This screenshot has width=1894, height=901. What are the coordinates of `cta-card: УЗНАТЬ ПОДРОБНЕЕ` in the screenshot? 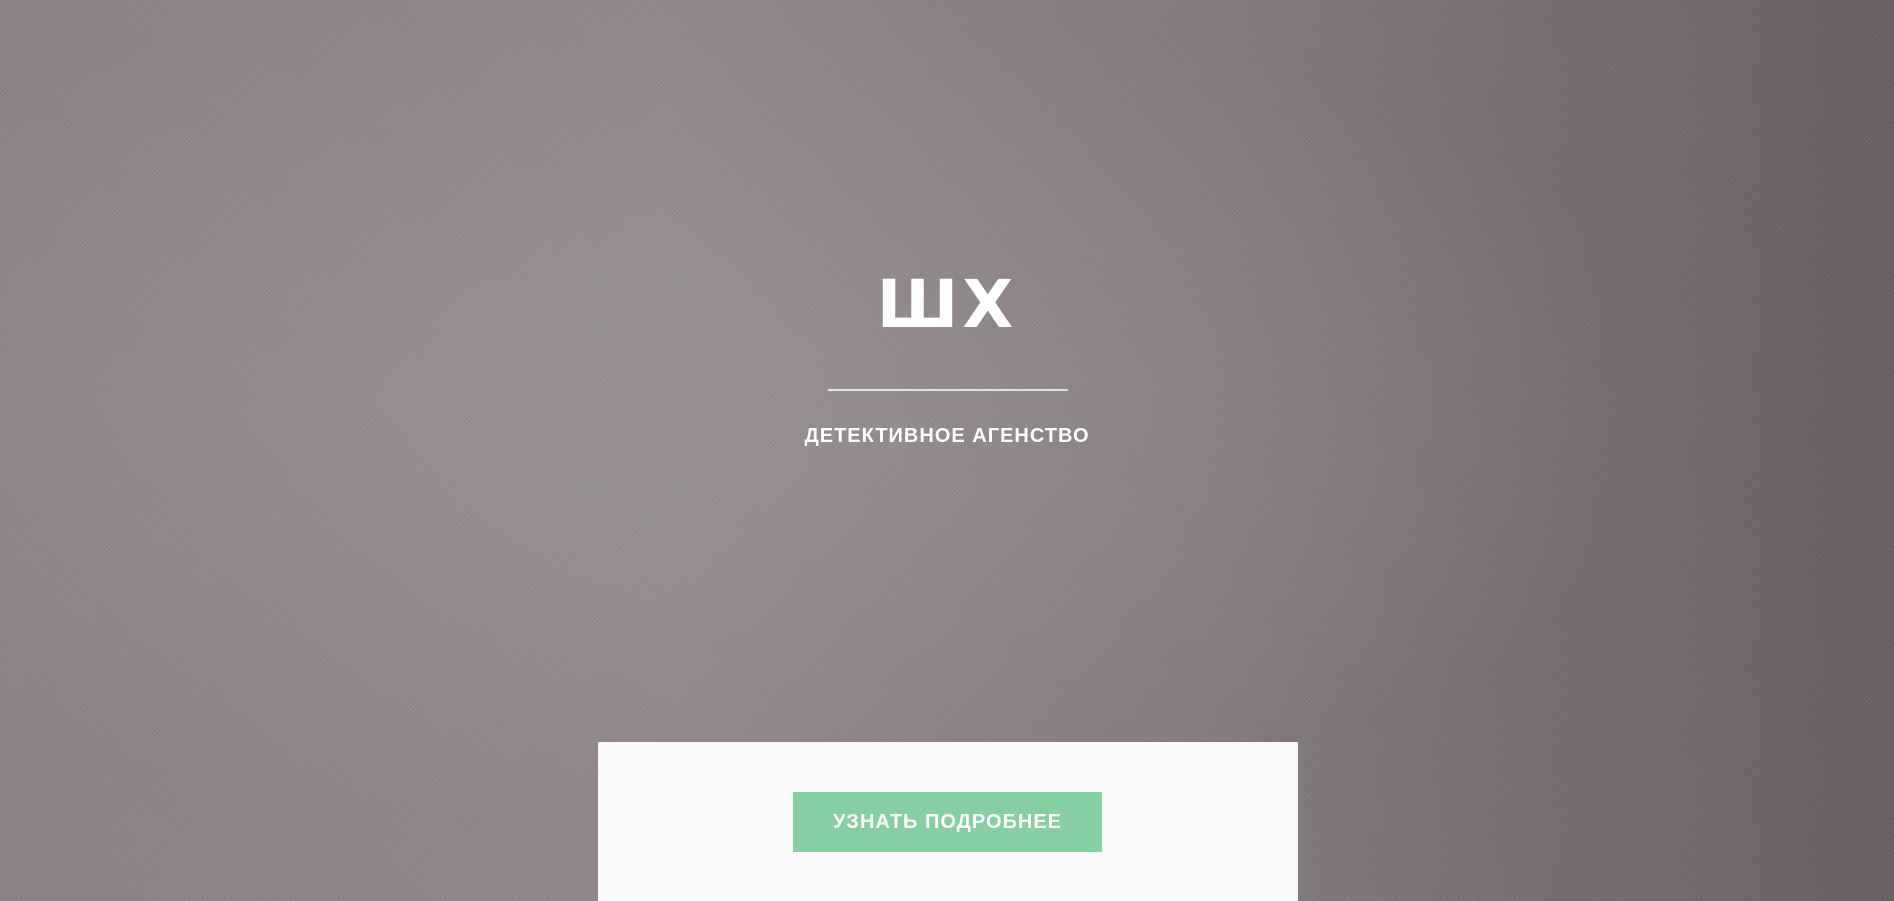 It's located at (948, 821).